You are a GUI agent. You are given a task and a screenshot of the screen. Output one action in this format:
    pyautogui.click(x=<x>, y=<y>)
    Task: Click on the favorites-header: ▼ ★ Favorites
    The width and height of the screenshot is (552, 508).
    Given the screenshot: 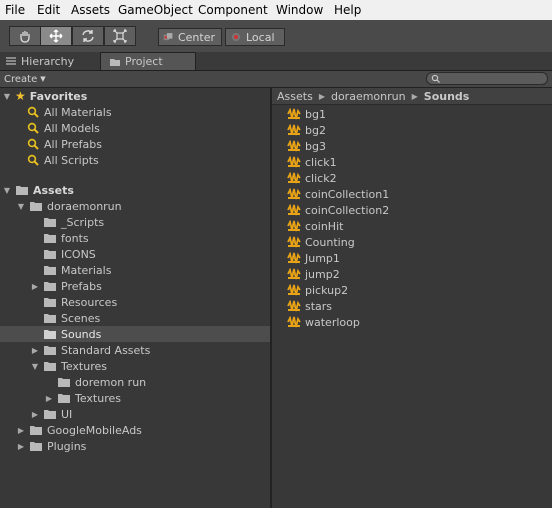 What is the action you would take?
    pyautogui.click(x=45, y=96)
    